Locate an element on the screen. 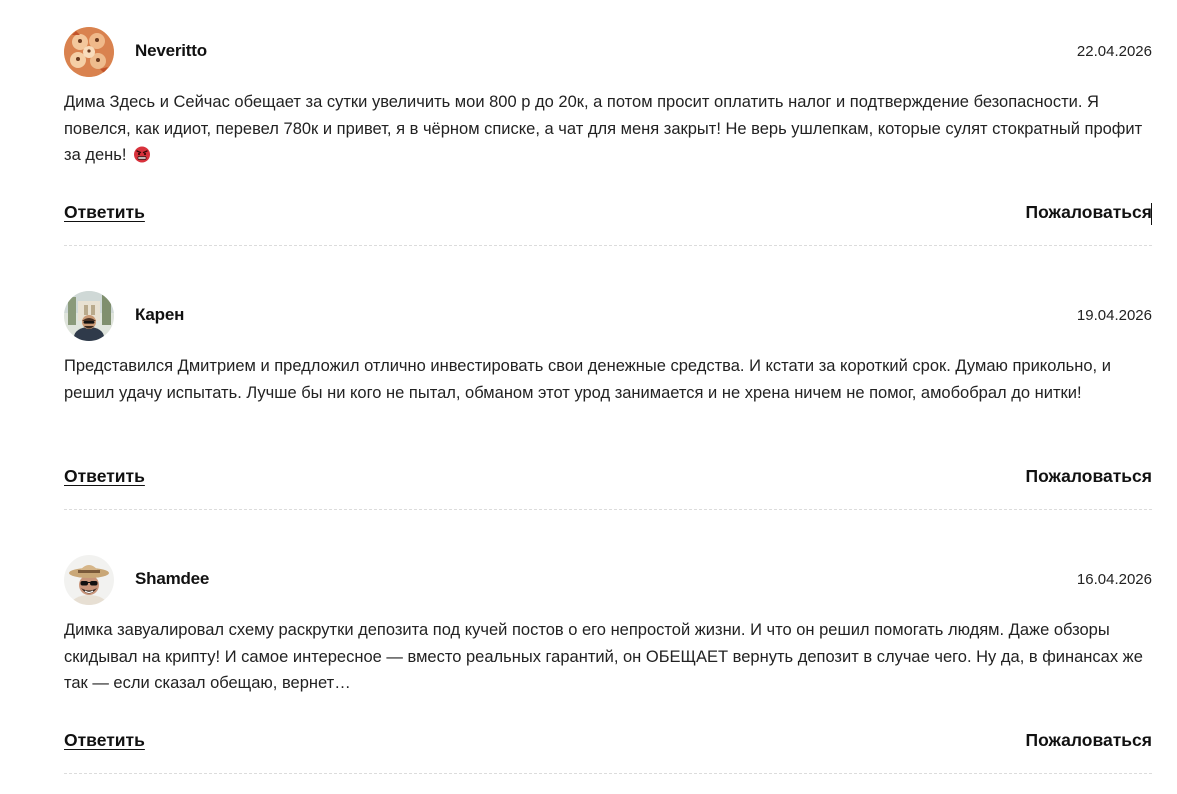 The image size is (1177, 794). text-cursor is located at coordinates (1151, 214).